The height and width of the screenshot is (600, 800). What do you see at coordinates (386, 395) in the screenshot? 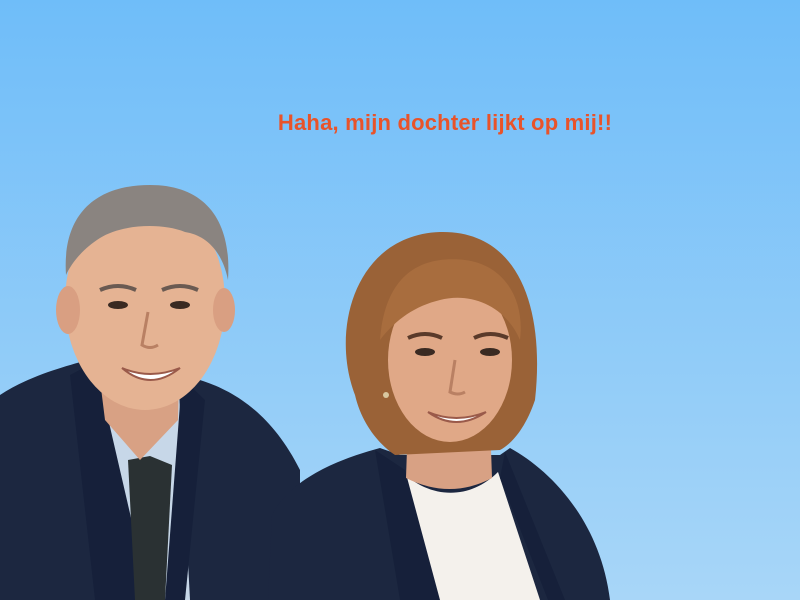
I see `woman-earring` at bounding box center [386, 395].